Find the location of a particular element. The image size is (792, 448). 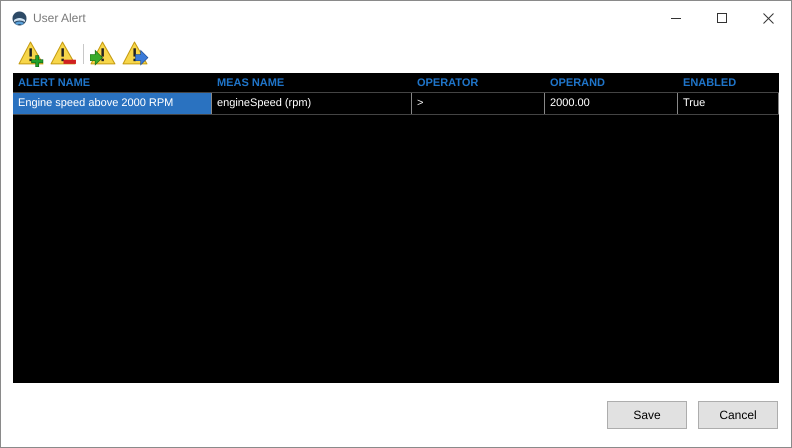

close-icon is located at coordinates (768, 18).